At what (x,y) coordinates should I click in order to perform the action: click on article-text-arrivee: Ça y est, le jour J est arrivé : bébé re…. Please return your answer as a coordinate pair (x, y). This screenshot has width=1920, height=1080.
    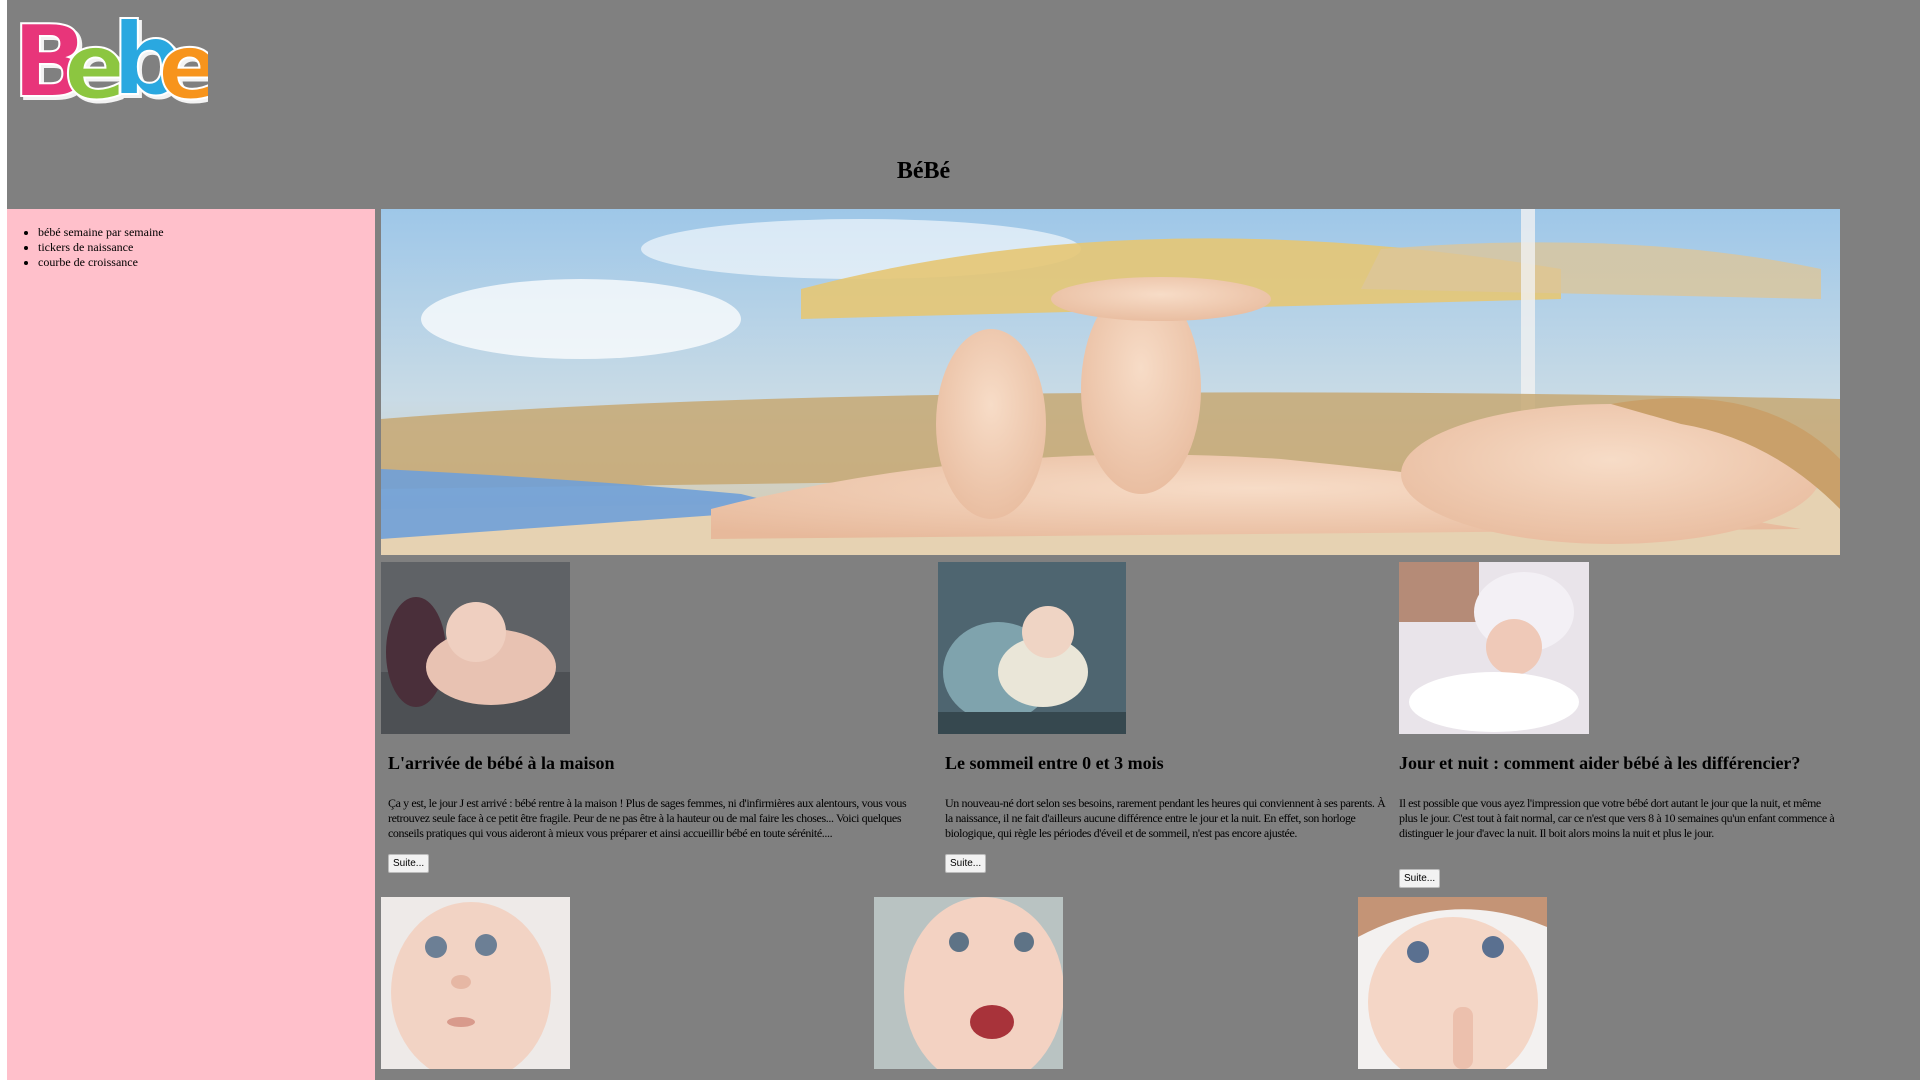
    Looking at the image, I should click on (647, 818).